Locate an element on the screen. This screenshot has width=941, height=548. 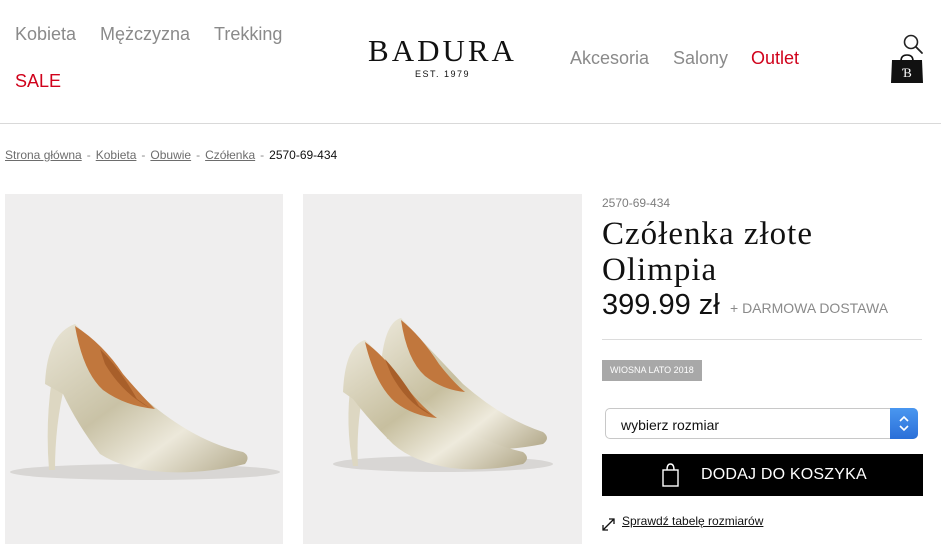
add-to-cart-label: DODAJ DO KOSZYKA is located at coordinates (784, 474).